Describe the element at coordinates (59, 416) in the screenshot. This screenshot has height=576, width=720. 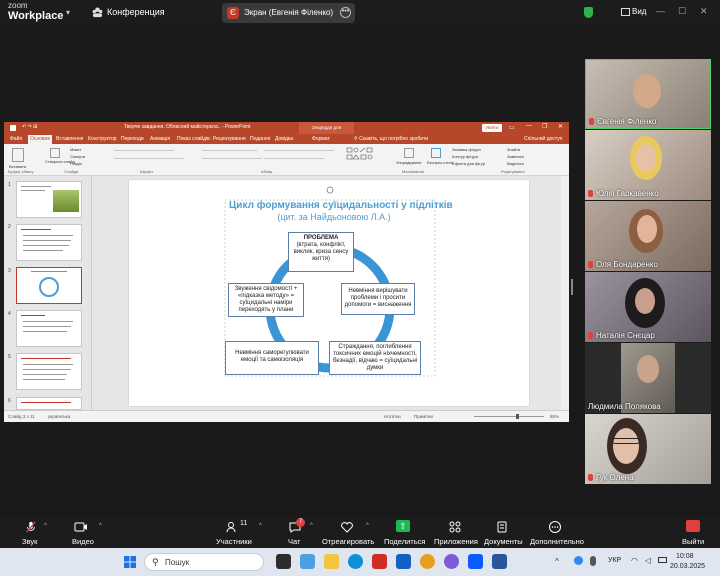
I see `language-indicator: українська` at that location.